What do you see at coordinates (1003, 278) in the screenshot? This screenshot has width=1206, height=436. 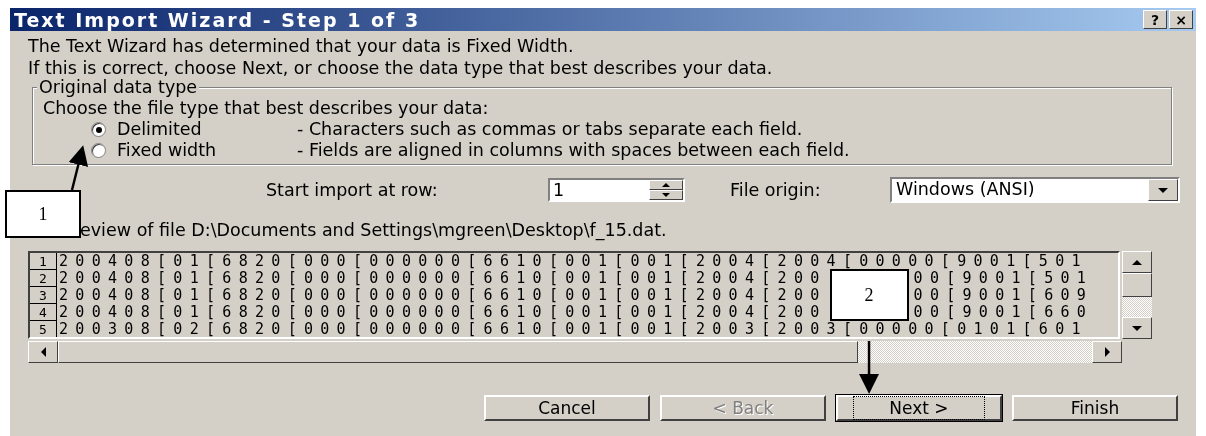 I see `row-text: 00[9001[501` at bounding box center [1003, 278].